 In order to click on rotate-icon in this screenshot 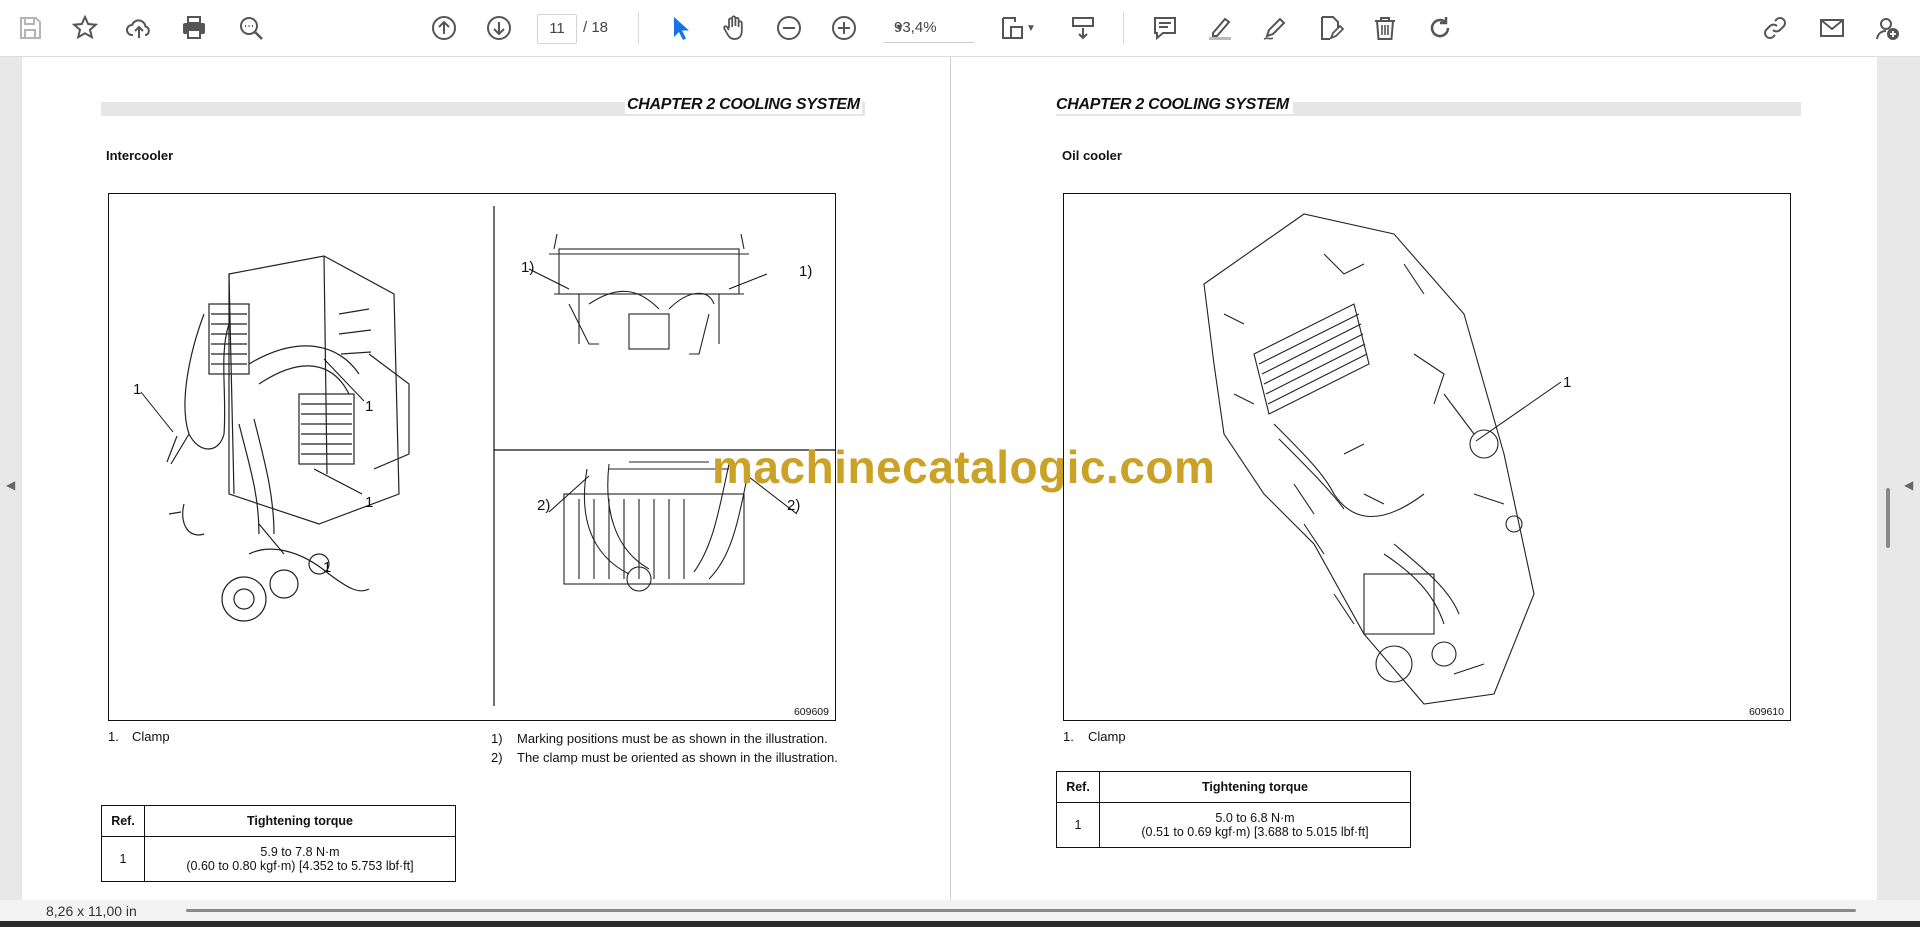, I will do `click(1440, 28)`.